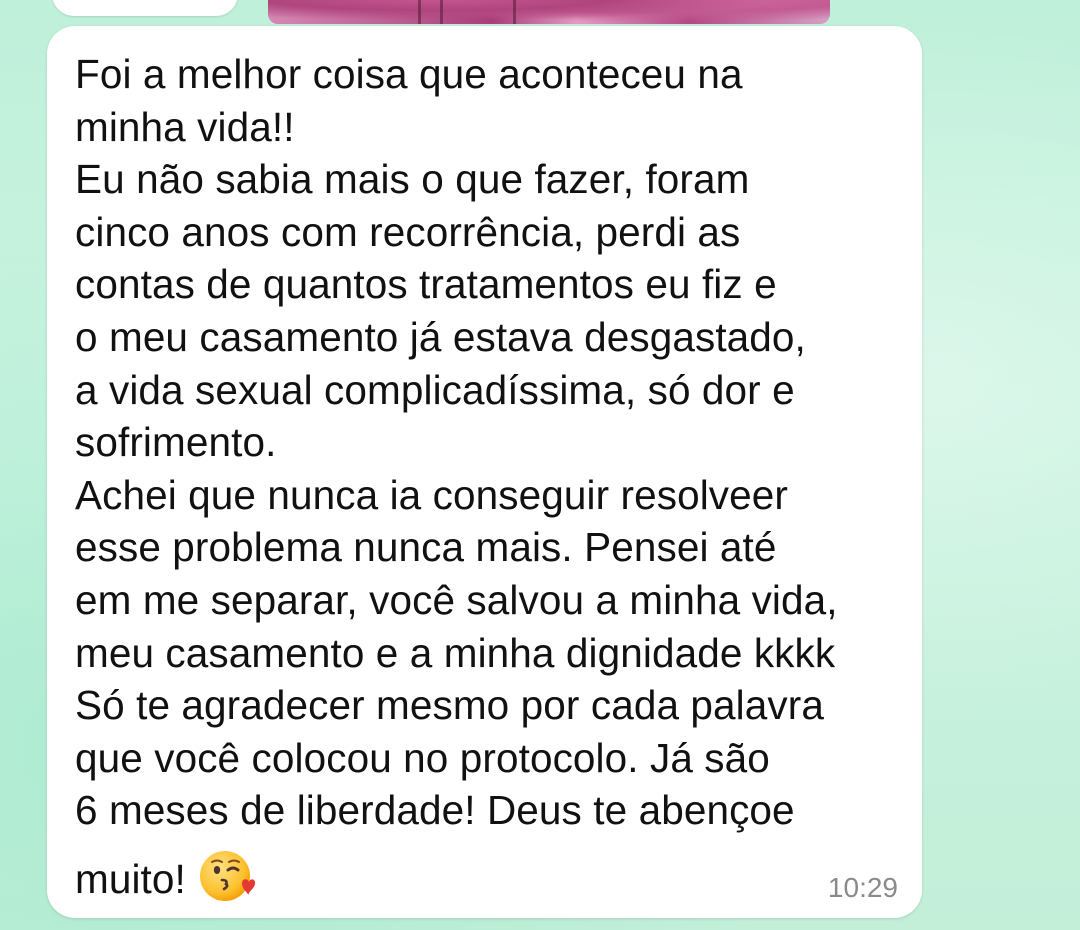  I want to click on message-line: minha vida!!, so click(185, 126).